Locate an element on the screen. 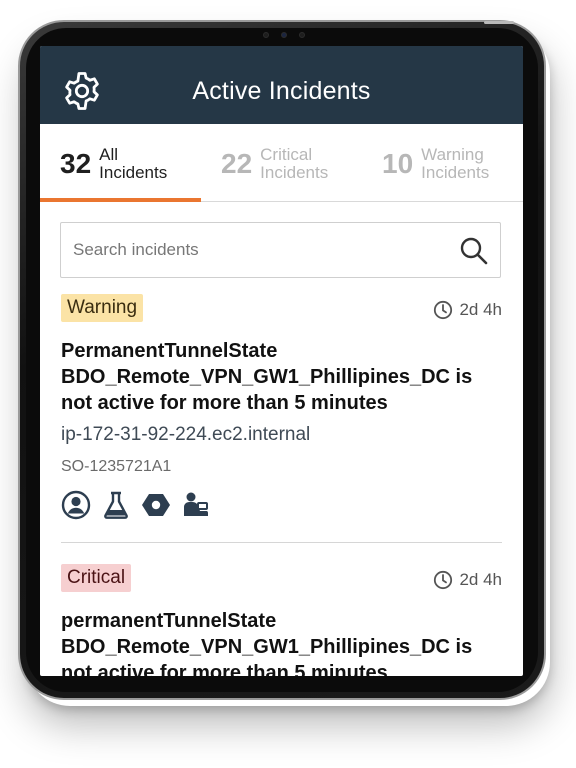 This screenshot has height=768, width=576. incident-id: SO-1235721A1 is located at coordinates (116, 466).